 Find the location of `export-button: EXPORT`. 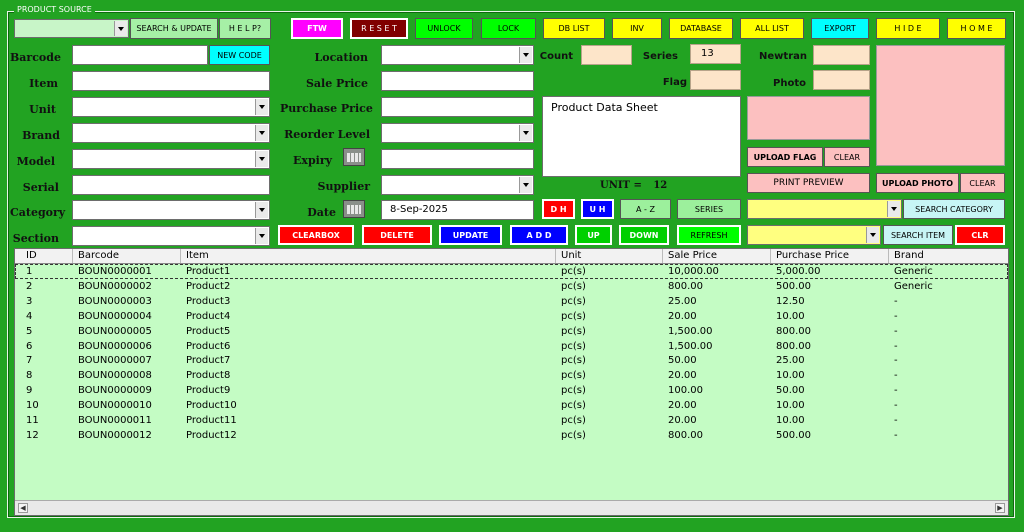

export-button: EXPORT is located at coordinates (840, 28).